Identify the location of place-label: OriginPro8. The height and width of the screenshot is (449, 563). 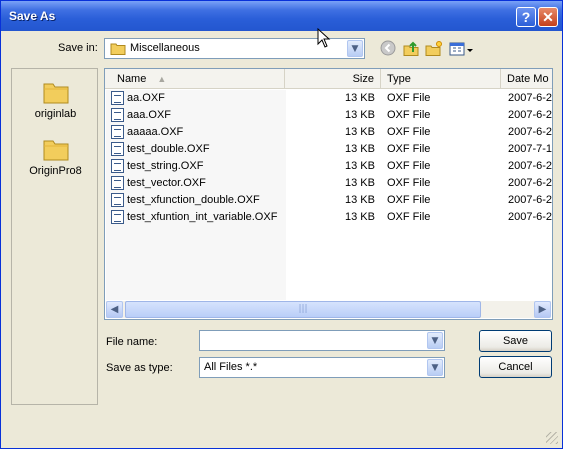
(55, 171).